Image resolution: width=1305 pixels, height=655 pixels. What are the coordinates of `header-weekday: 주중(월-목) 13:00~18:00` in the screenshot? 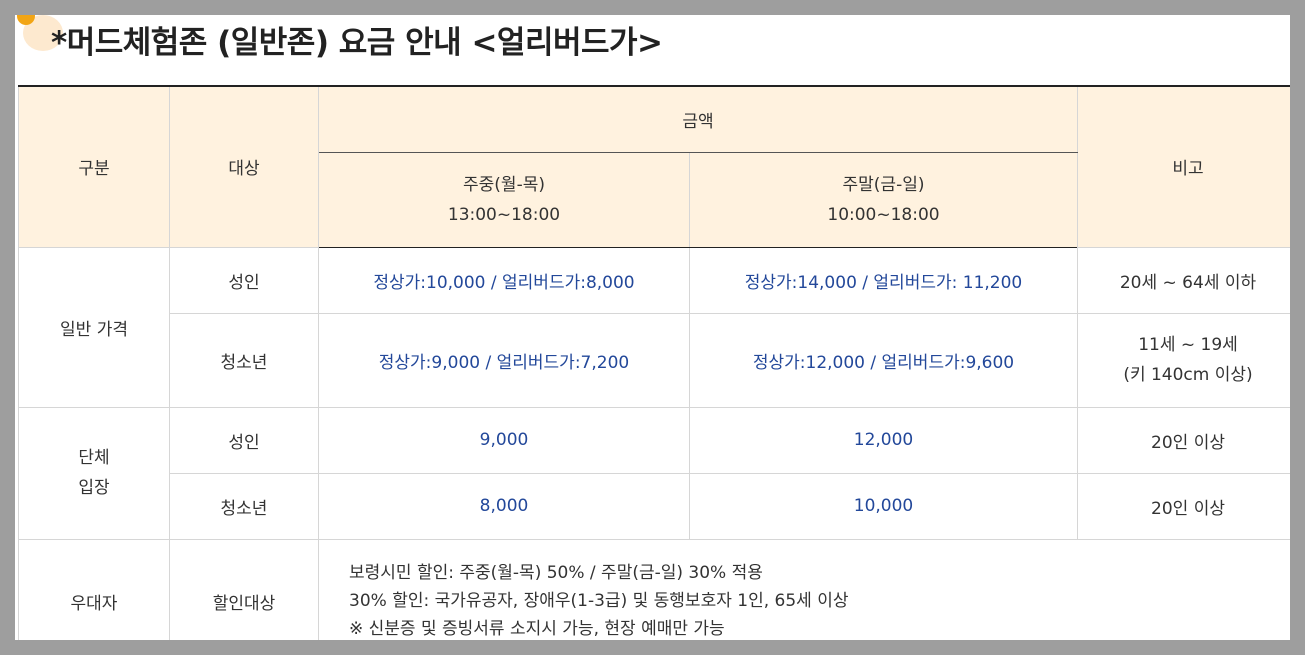 It's located at (504, 199).